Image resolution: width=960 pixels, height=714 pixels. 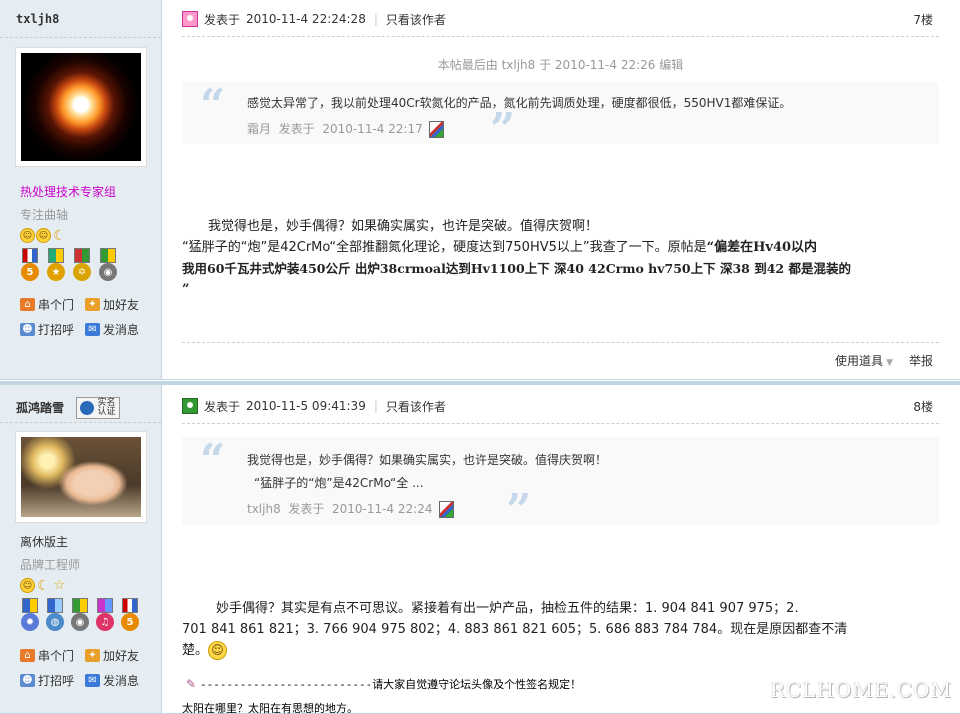 I want to click on medal-icon: ★, so click(x=56, y=265).